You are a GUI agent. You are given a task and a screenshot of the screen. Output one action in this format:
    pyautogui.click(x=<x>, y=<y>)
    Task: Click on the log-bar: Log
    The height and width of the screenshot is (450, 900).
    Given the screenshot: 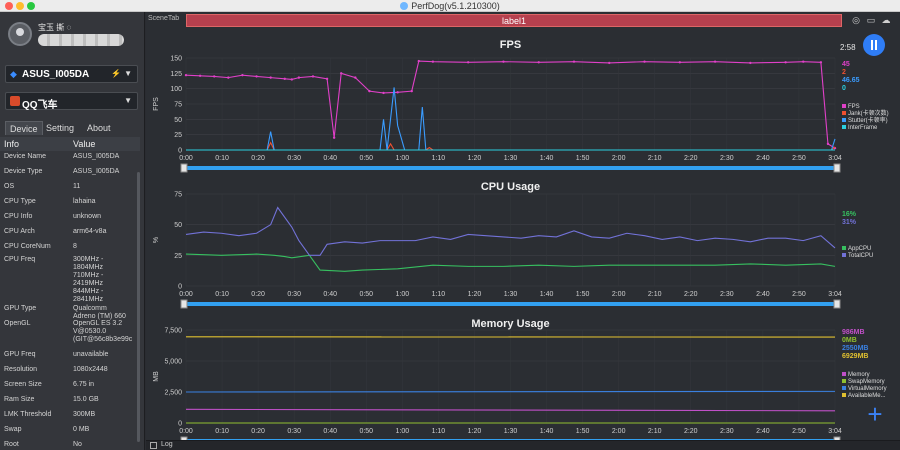 What is the action you would take?
    pyautogui.click(x=523, y=445)
    